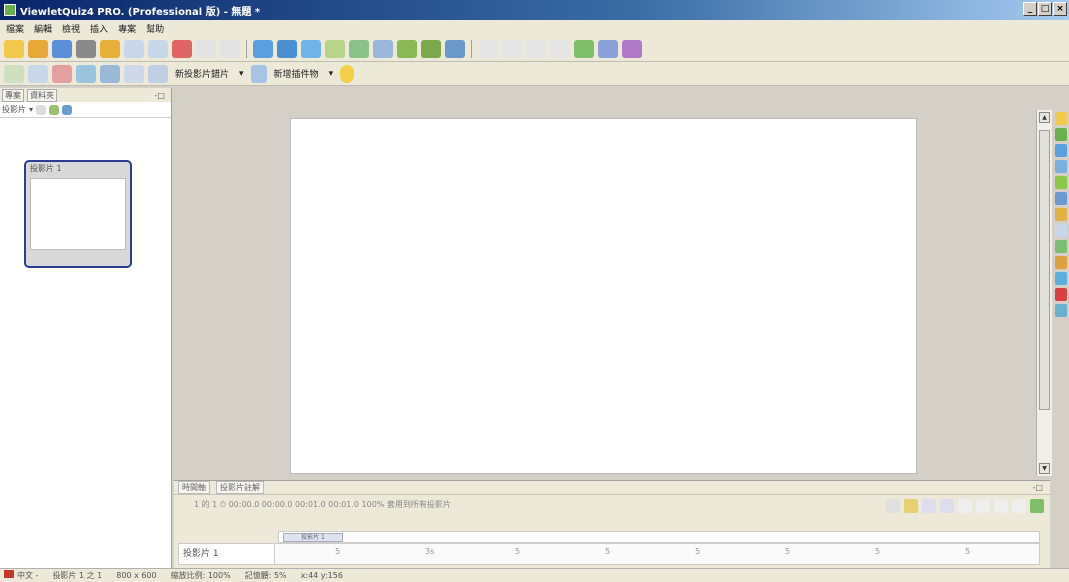 This screenshot has height=582, width=1069. What do you see at coordinates (15, 28) in the screenshot?
I see `menu-file: 檔案` at bounding box center [15, 28].